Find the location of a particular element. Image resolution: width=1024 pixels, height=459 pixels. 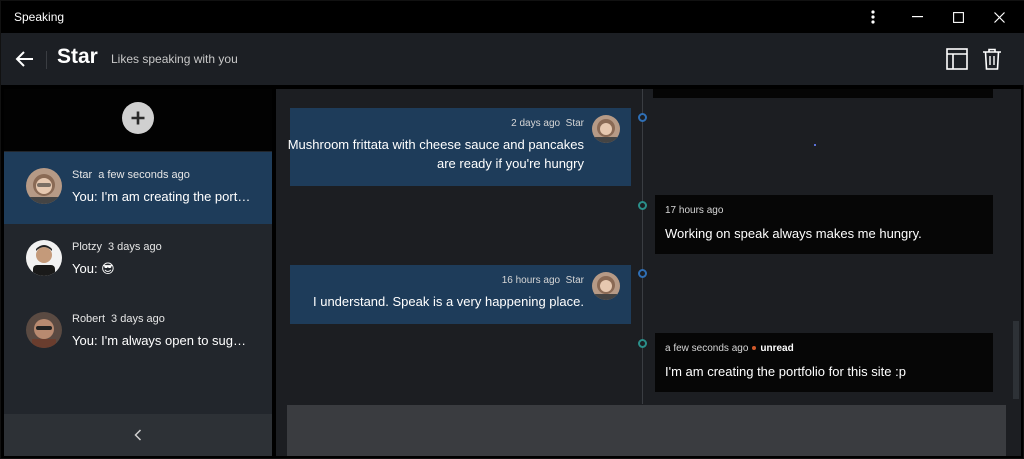

contact-name: Robert is located at coordinates (89, 319).